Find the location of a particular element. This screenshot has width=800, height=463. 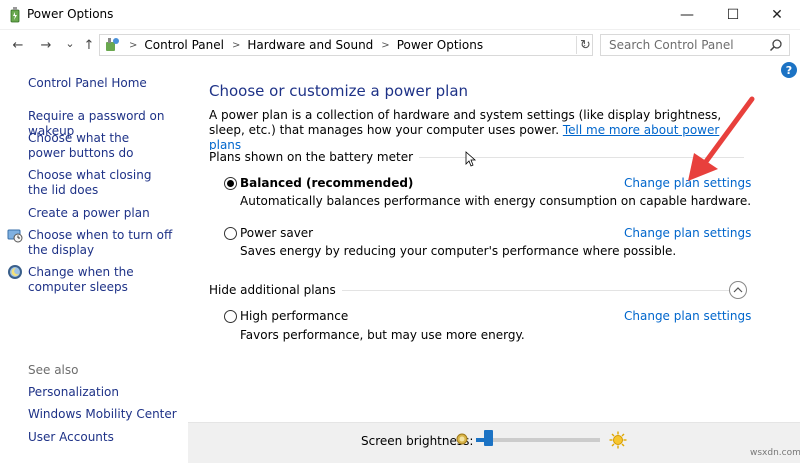

sidebar-link-computer-sleeps: Change when the computer sleeps is located at coordinates (100, 280).